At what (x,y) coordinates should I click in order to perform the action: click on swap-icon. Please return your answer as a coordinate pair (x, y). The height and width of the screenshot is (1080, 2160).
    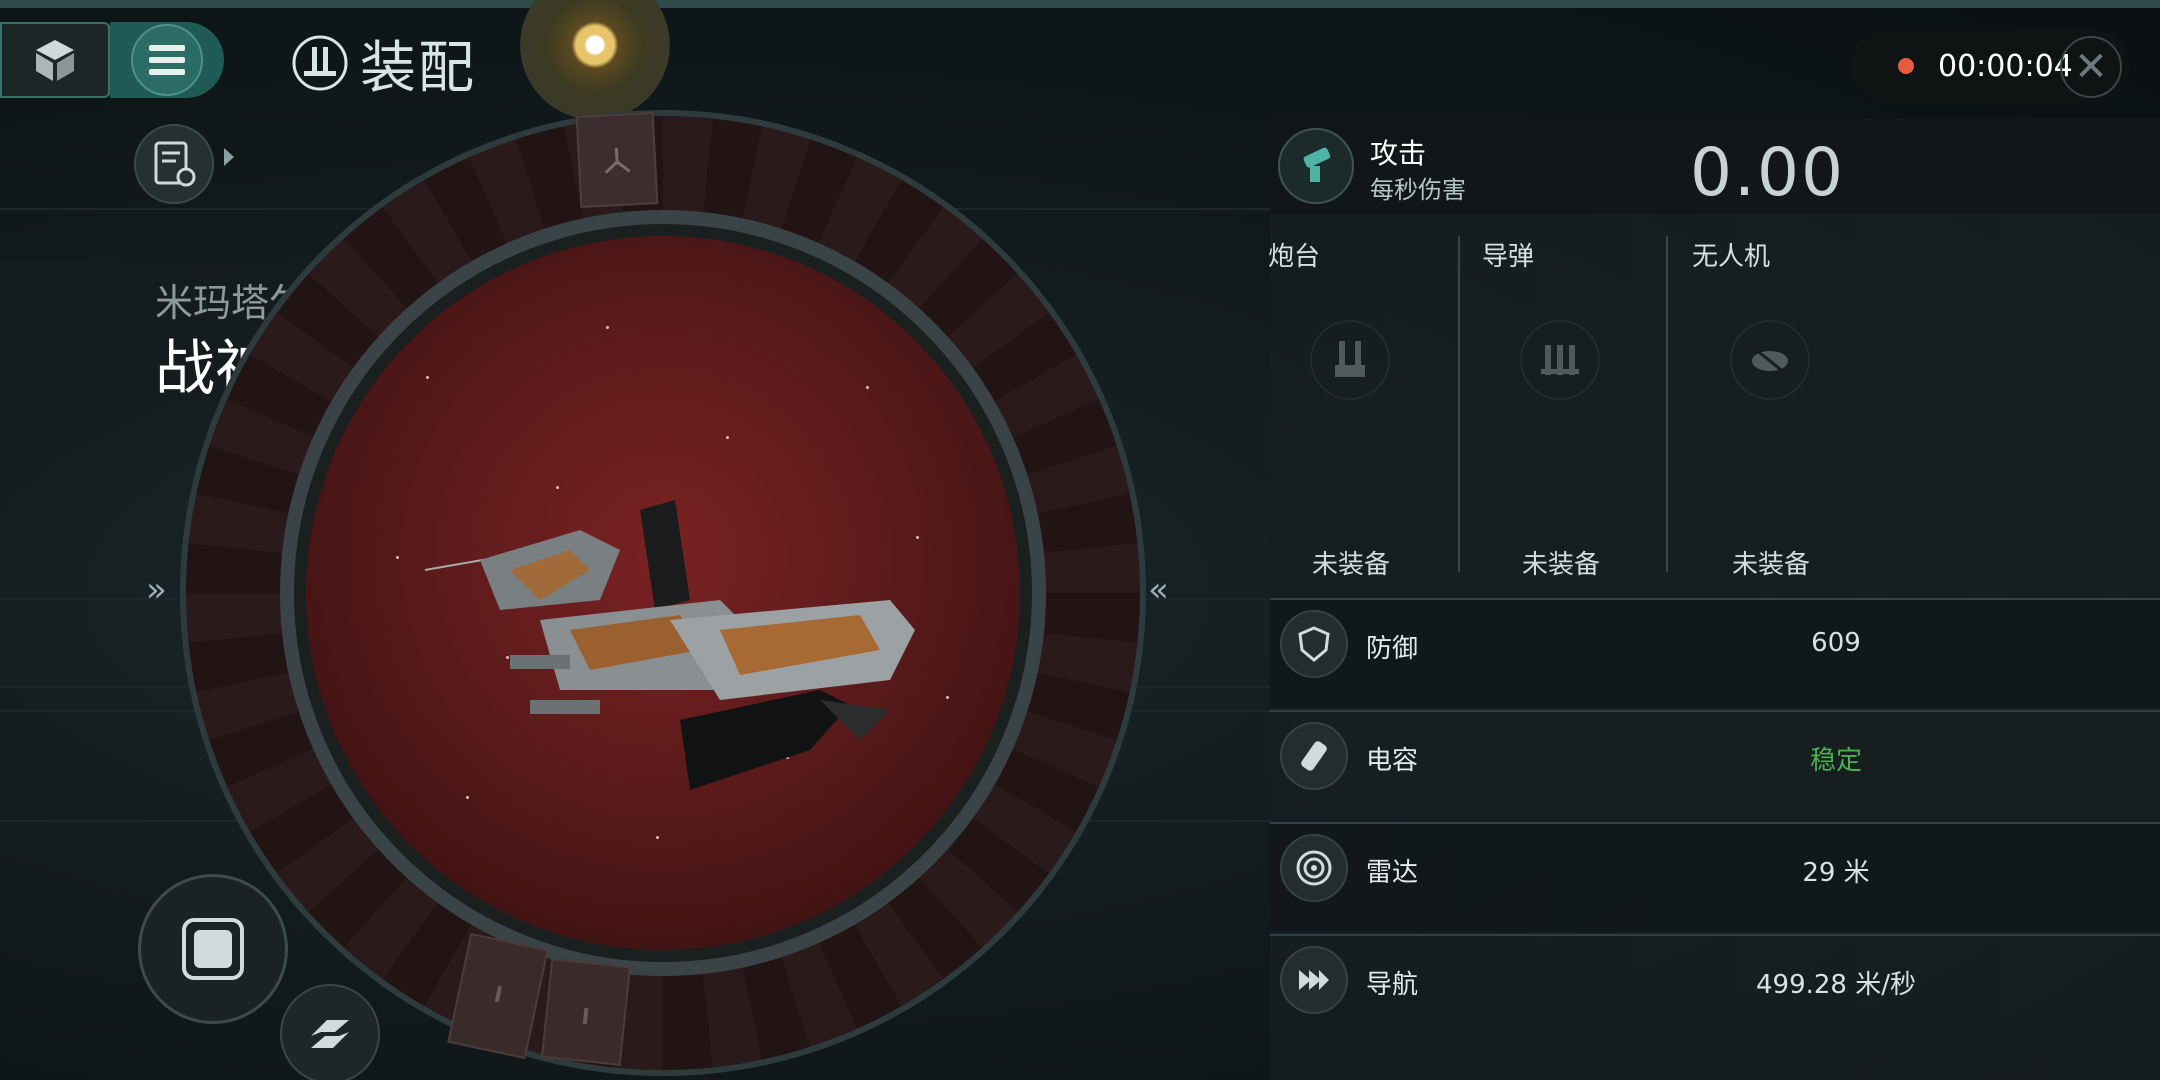
    Looking at the image, I should click on (330, 1034).